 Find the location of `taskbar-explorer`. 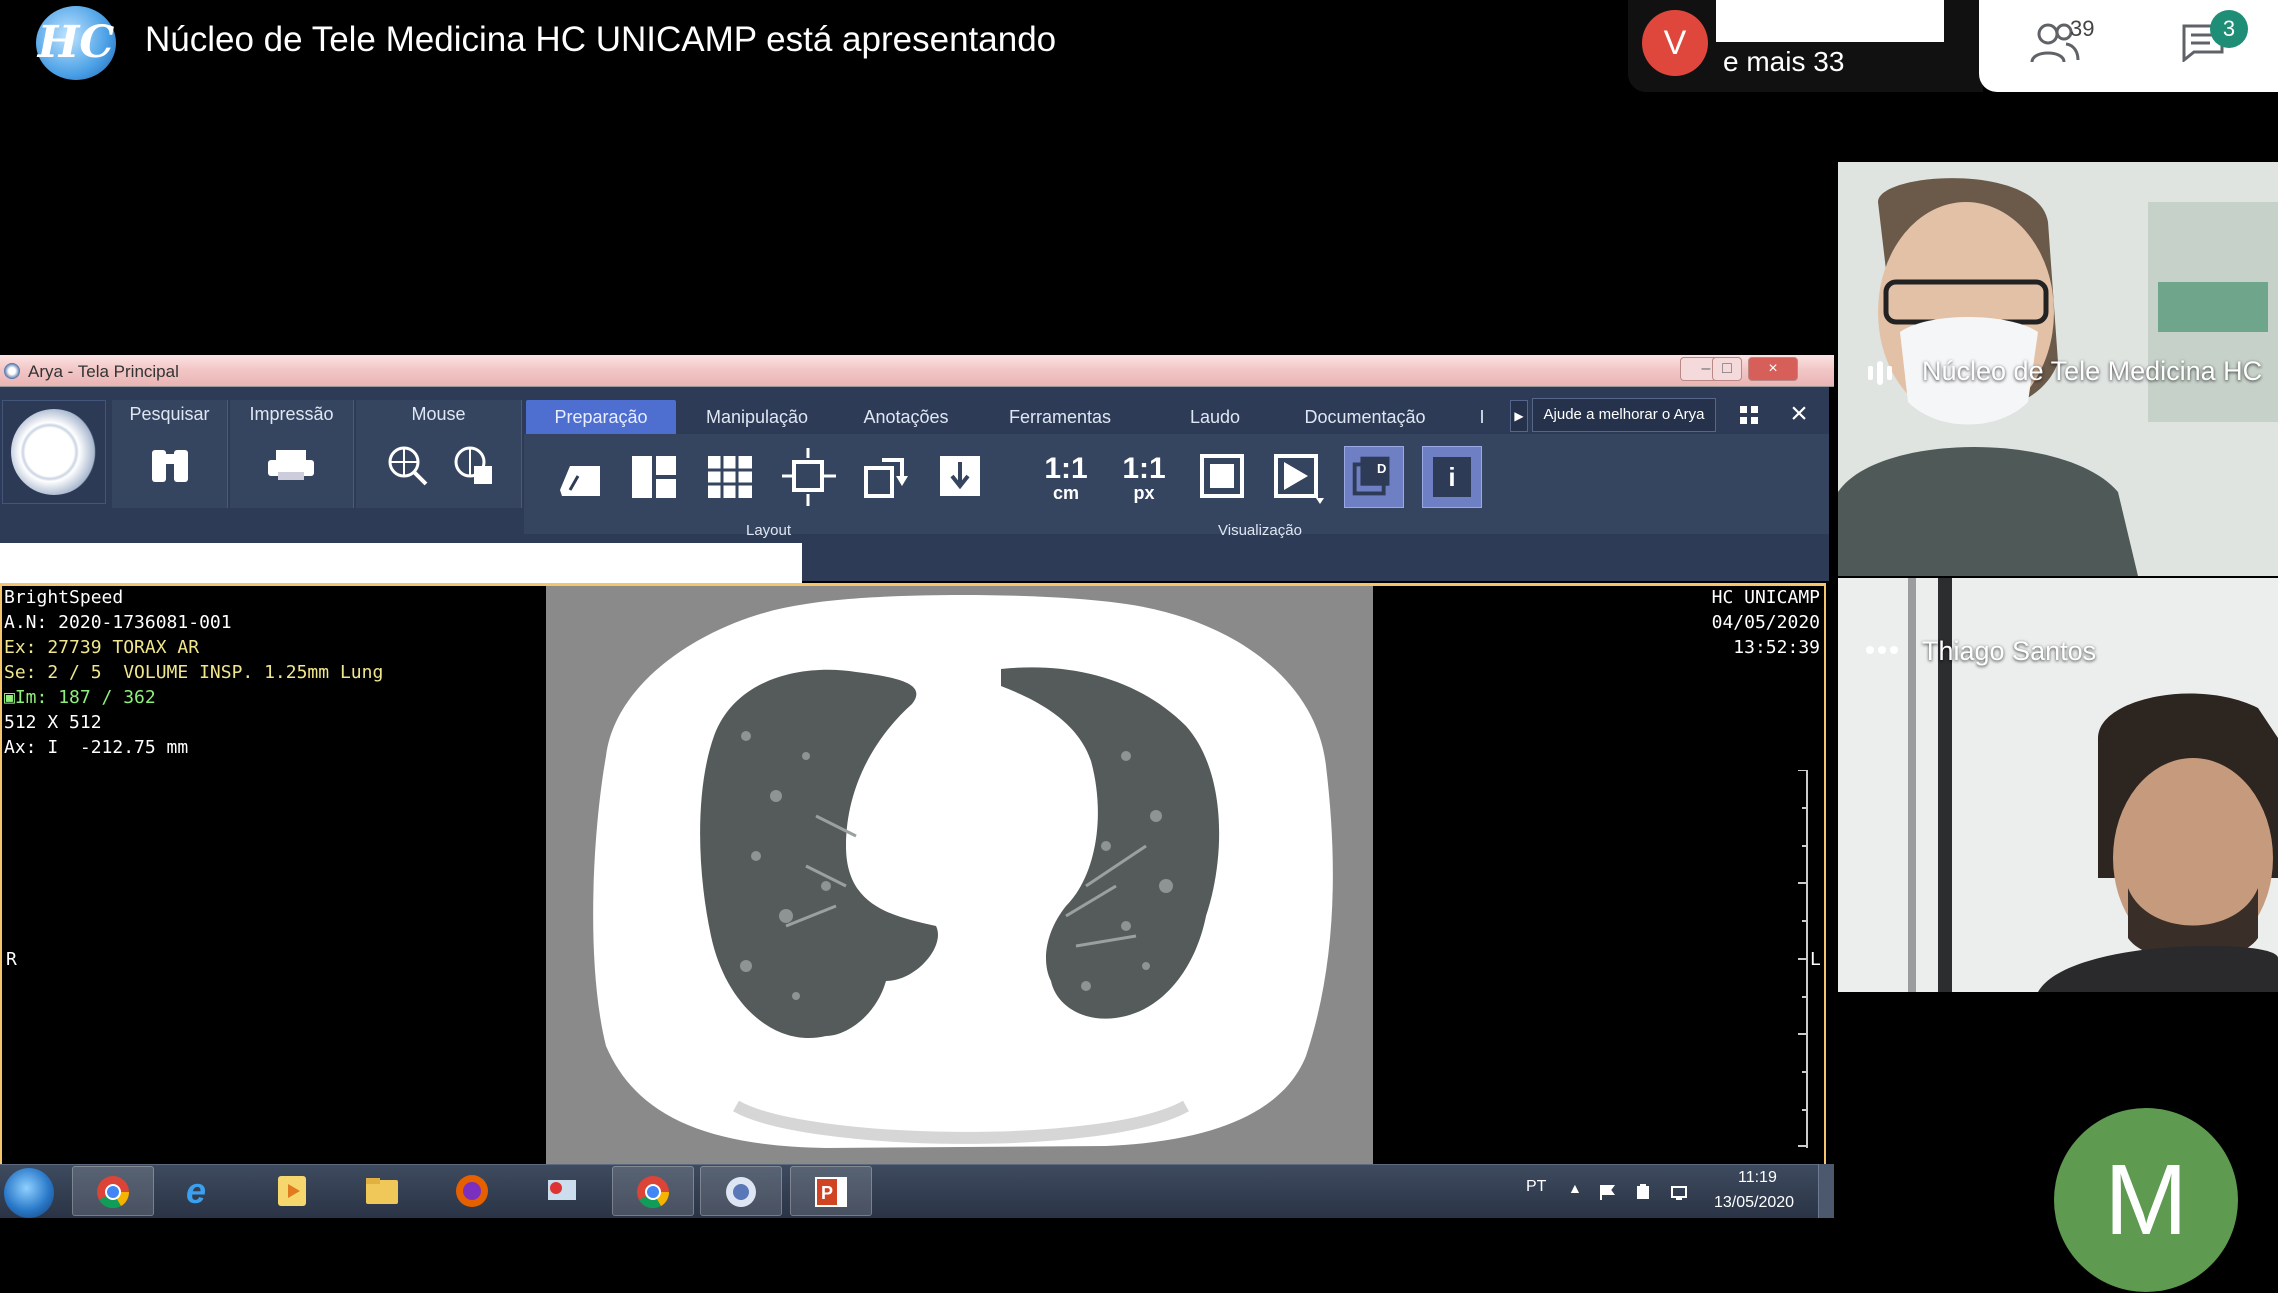

taskbar-explorer is located at coordinates (383, 1191).